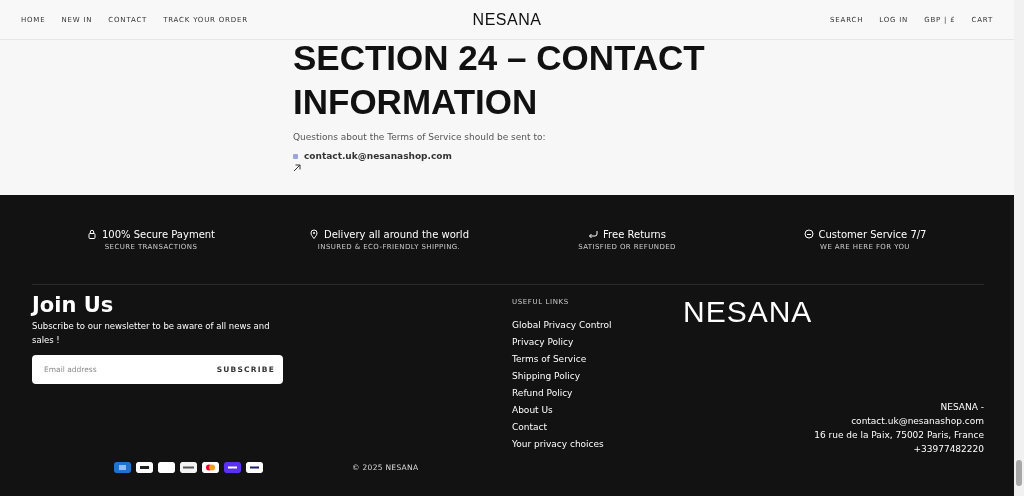  Describe the element at coordinates (634, 234) in the screenshot. I see `feature-title: Free Returns` at that location.